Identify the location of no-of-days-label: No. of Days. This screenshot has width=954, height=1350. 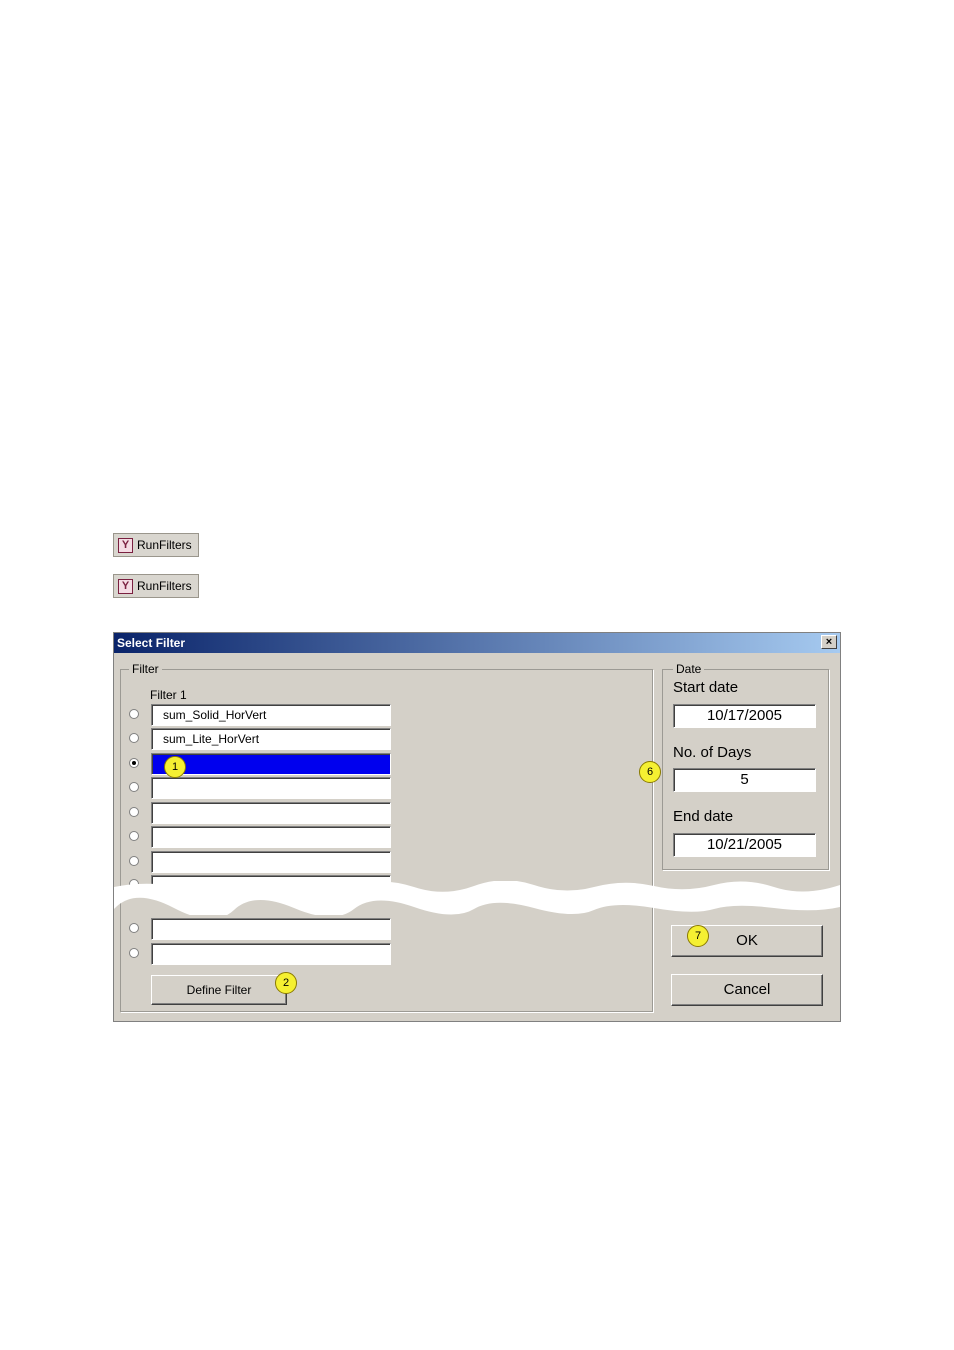
(712, 752).